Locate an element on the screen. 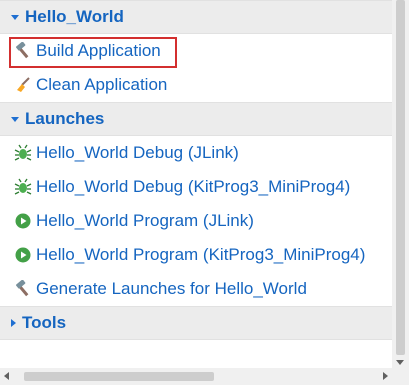 This screenshot has height=385, width=409. item-label: Hello_World Debug (KitProg3_MiniProg4) is located at coordinates (193, 186).